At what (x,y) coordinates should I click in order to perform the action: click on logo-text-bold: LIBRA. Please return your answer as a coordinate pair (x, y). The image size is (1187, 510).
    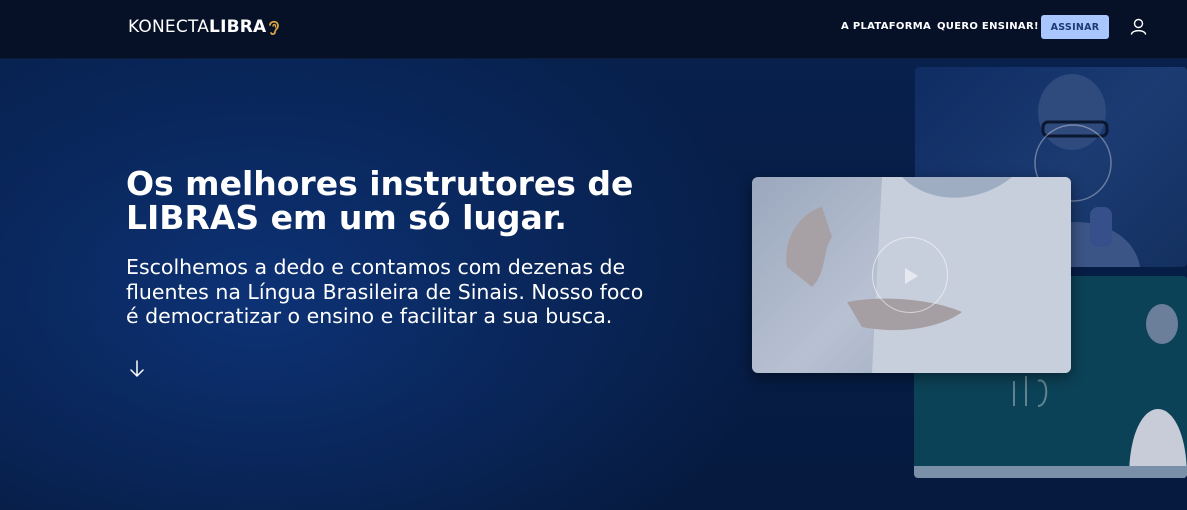
    Looking at the image, I should click on (238, 27).